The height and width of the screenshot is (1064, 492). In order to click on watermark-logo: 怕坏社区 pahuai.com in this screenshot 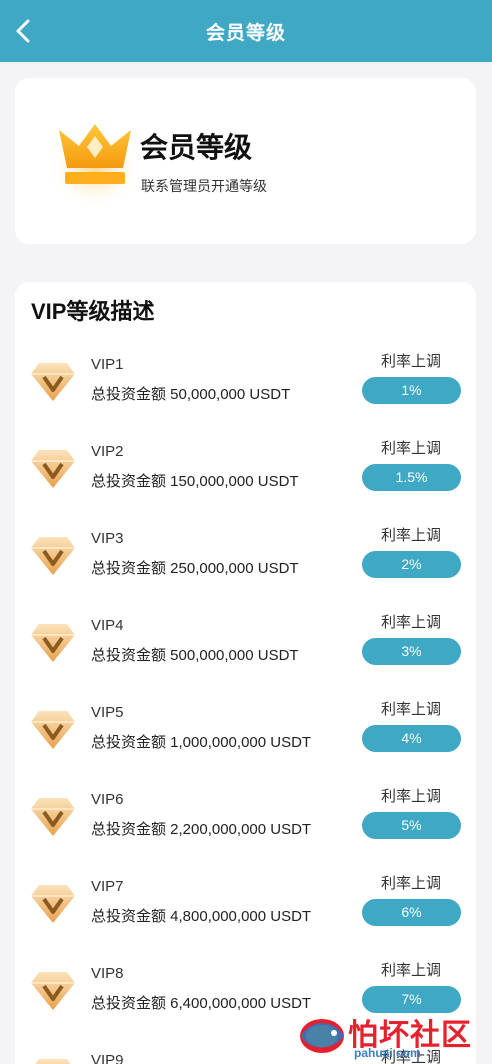, I will do `click(394, 1035)`.